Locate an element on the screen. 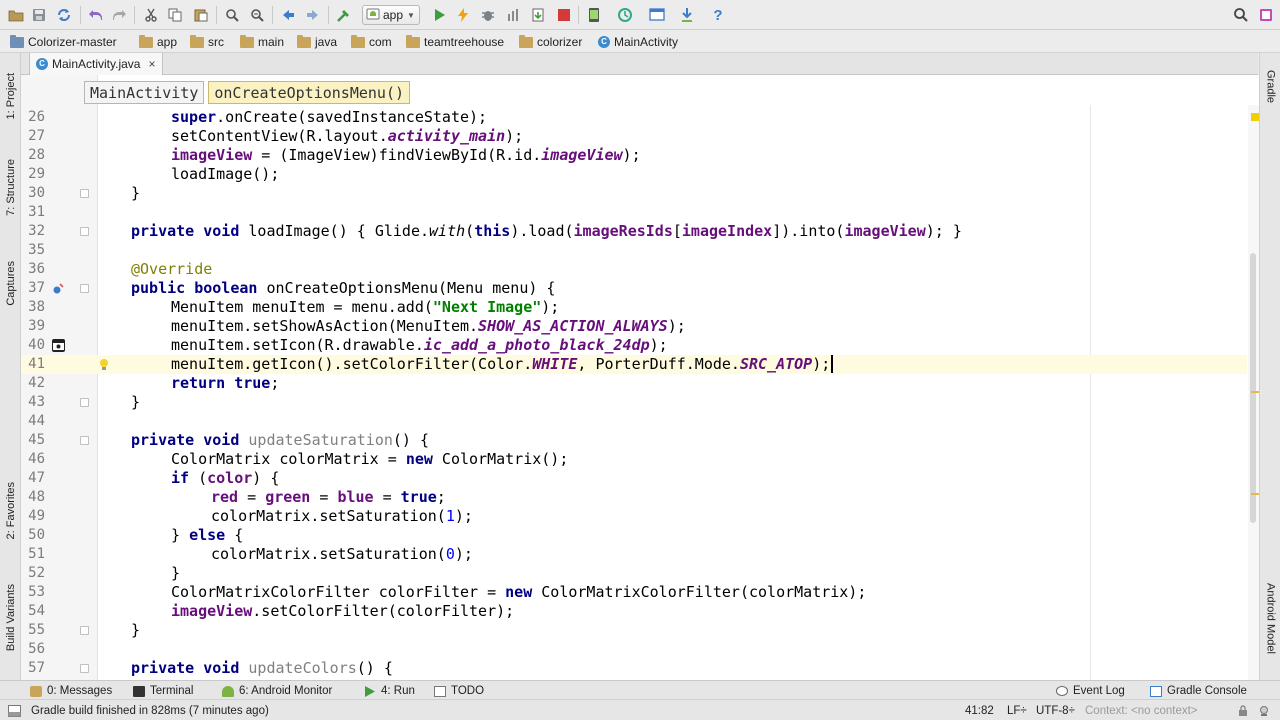  avd-manager-icon is located at coordinates (594, 15).